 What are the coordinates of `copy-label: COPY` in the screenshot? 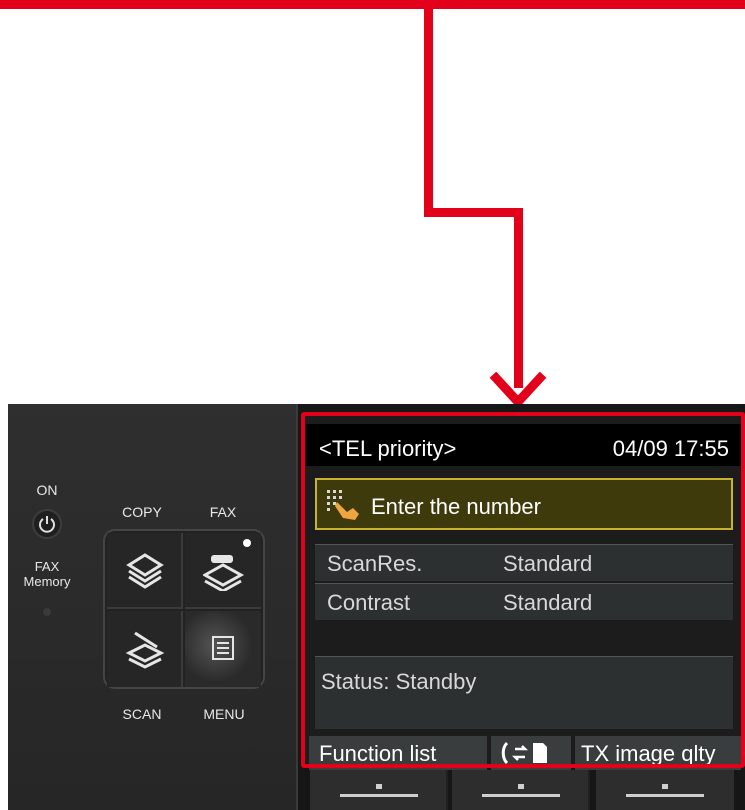 It's located at (142, 512).